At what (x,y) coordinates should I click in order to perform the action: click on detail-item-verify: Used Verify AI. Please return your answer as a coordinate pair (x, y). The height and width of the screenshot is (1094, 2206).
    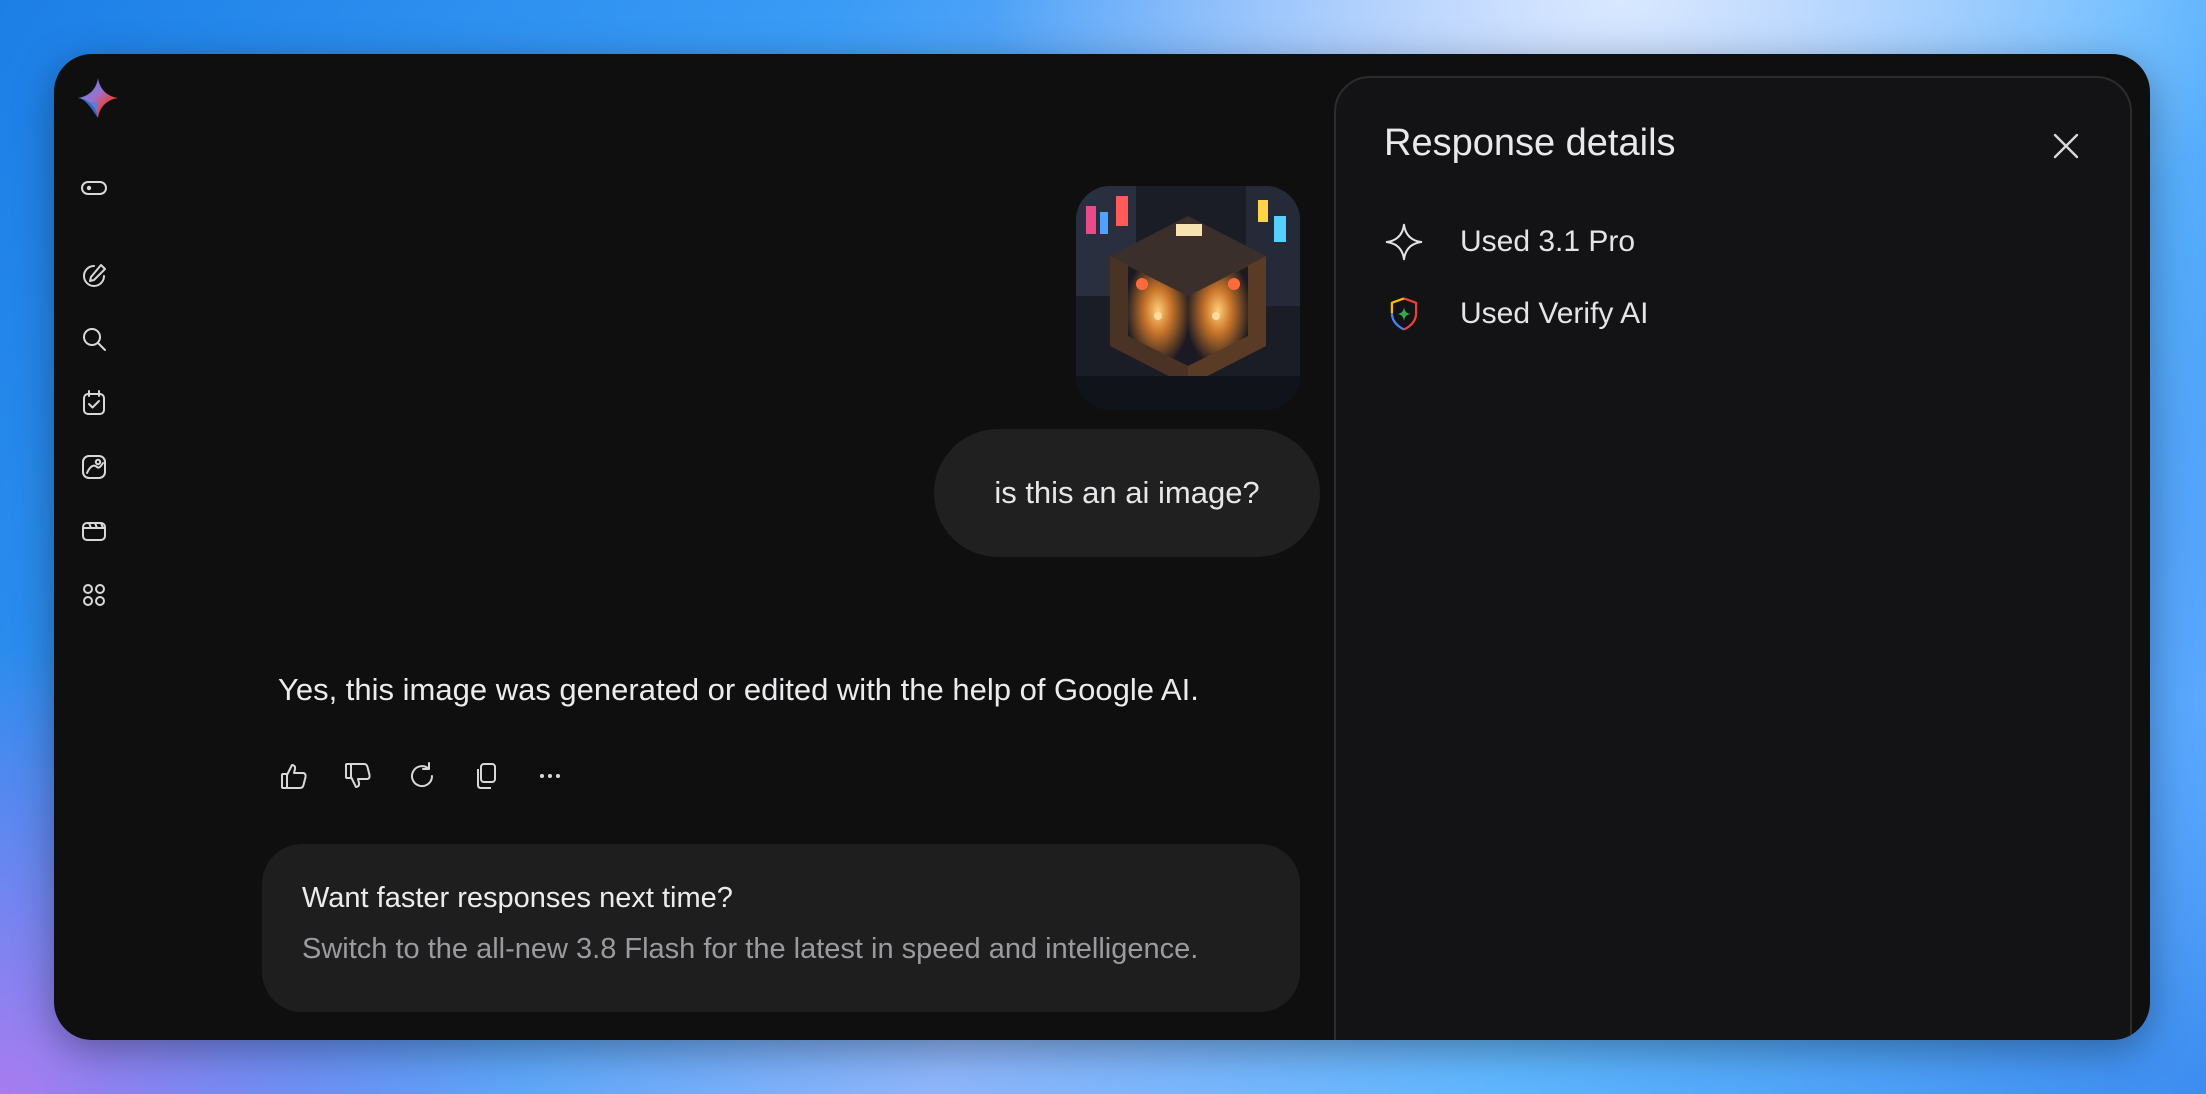
    Looking at the image, I should click on (1515, 314).